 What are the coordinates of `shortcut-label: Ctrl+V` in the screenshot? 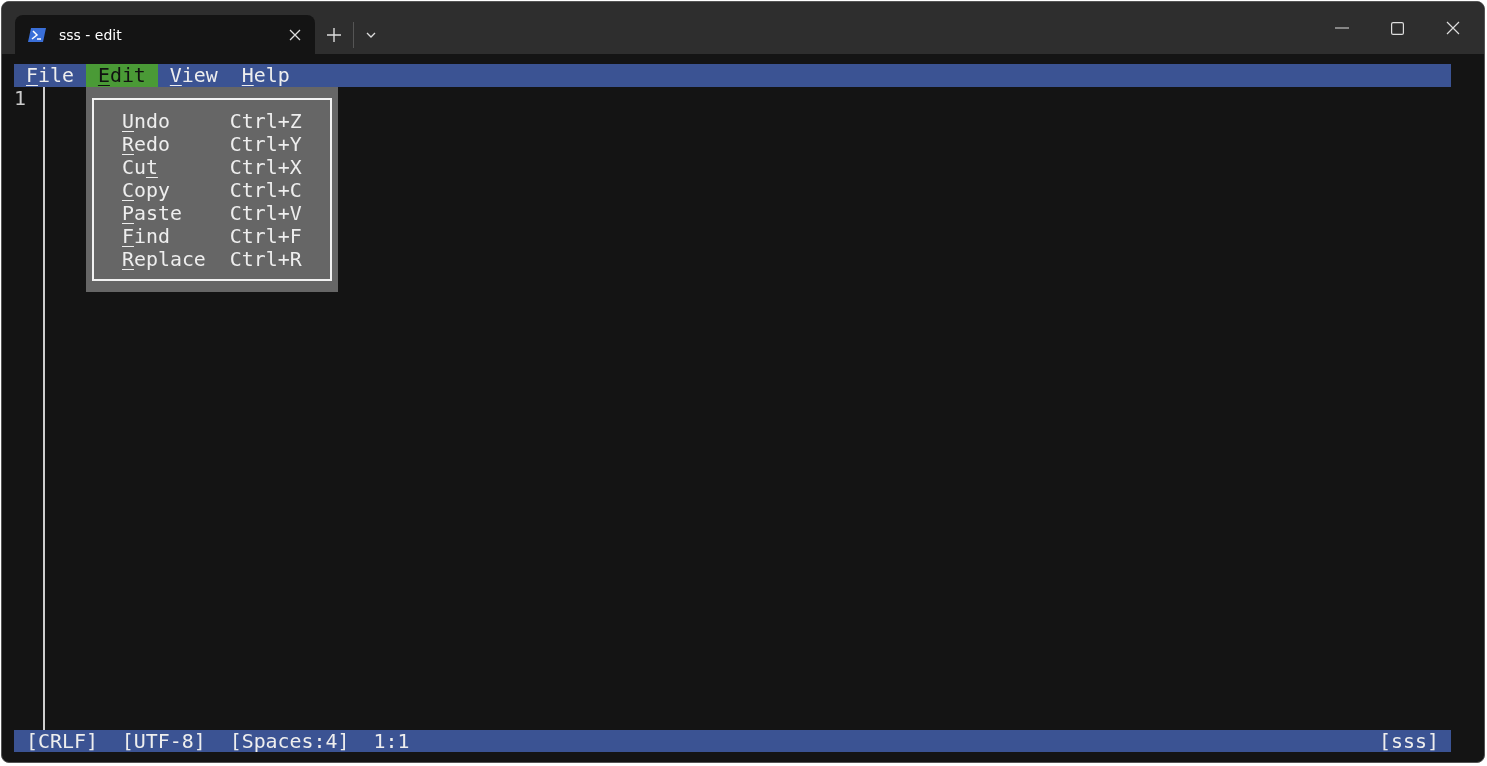 It's located at (265, 213).